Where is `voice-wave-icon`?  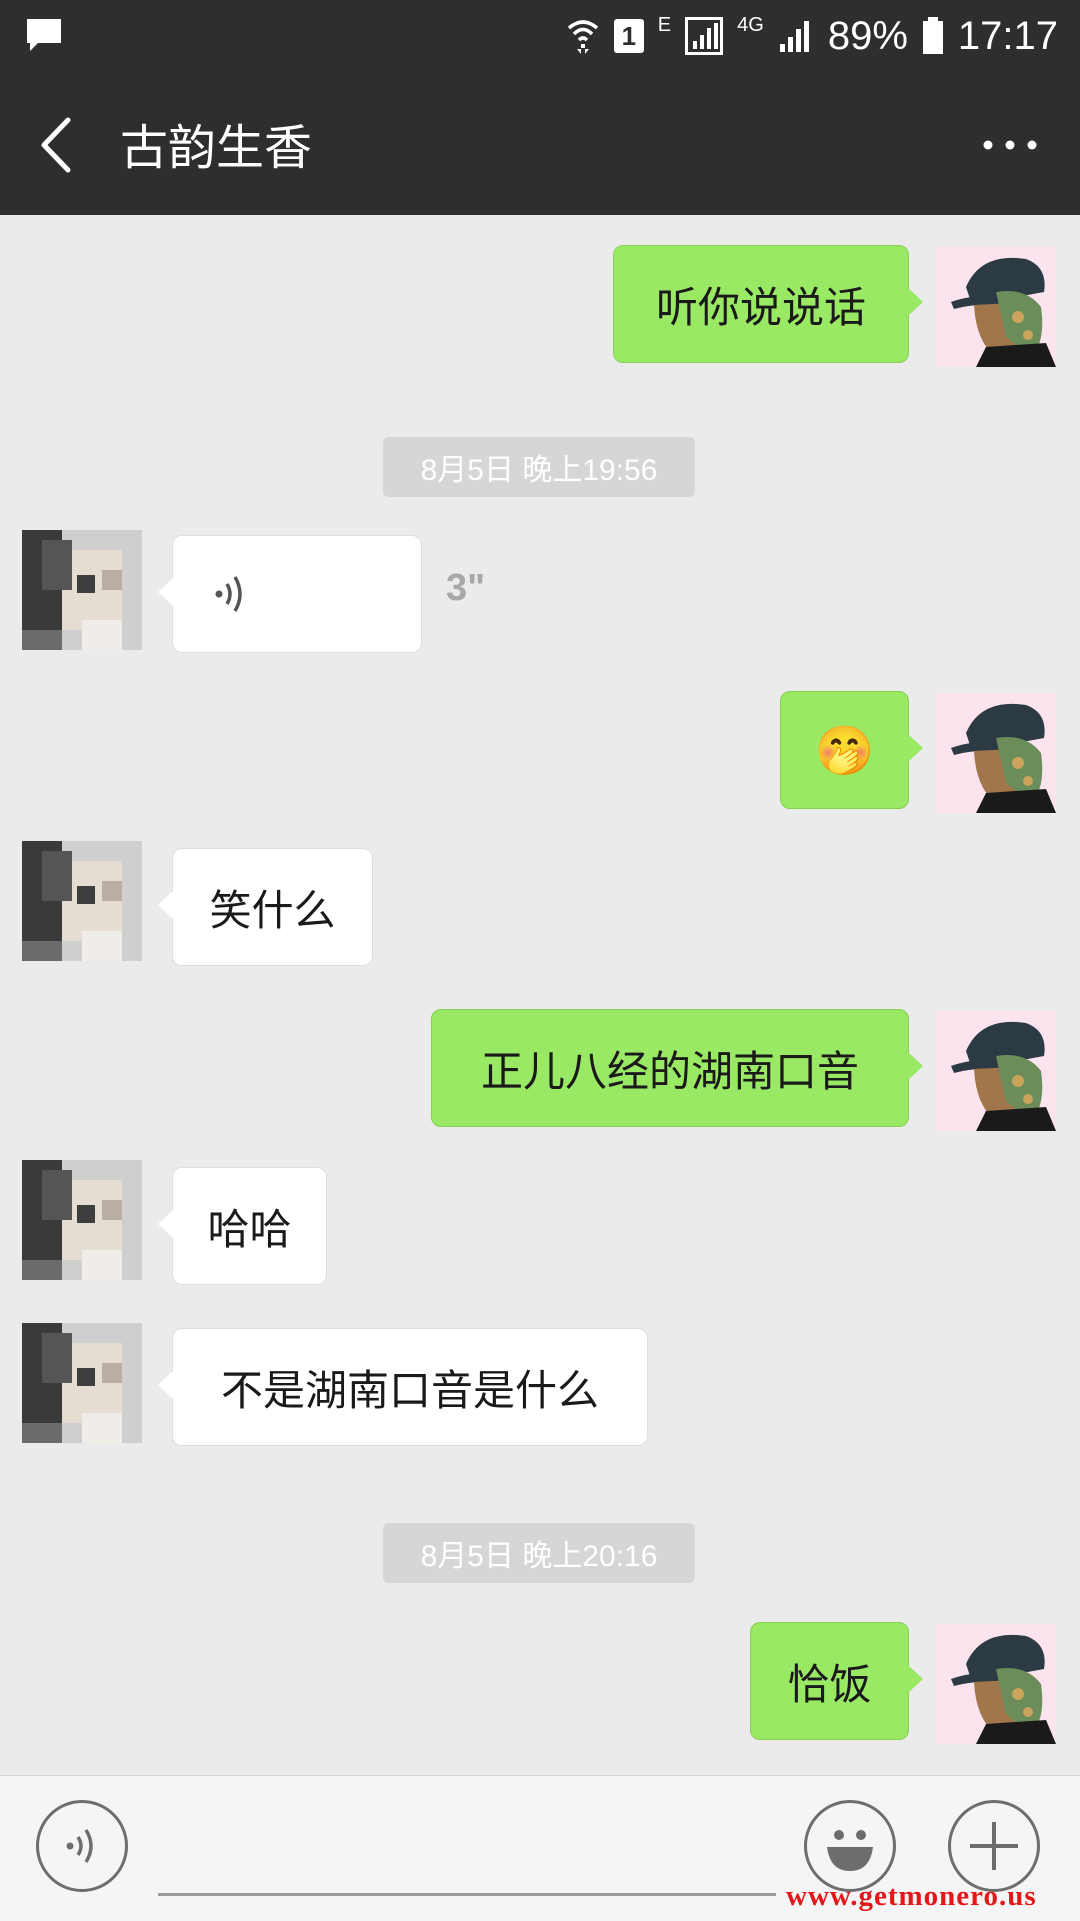 voice-wave-icon is located at coordinates (228, 594).